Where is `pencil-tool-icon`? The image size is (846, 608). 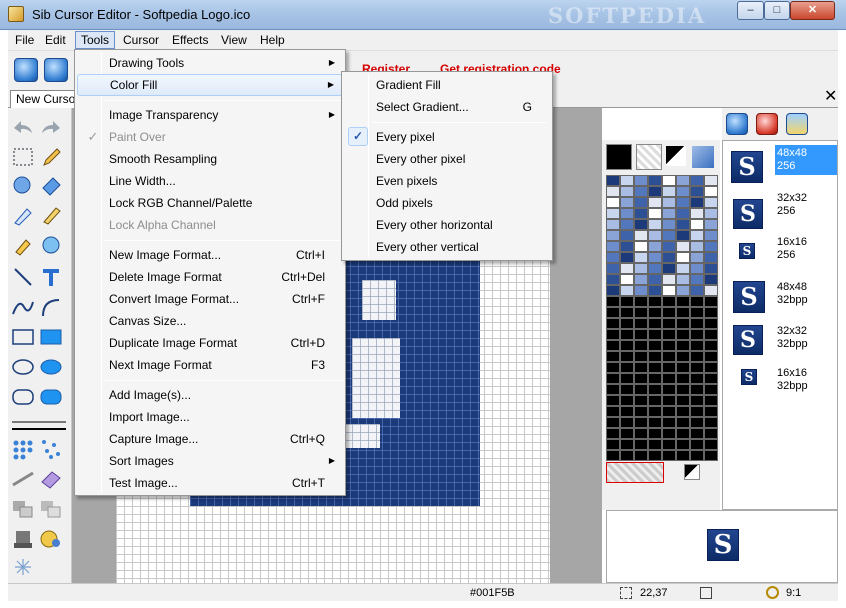 pencil-tool-icon is located at coordinates (51, 157).